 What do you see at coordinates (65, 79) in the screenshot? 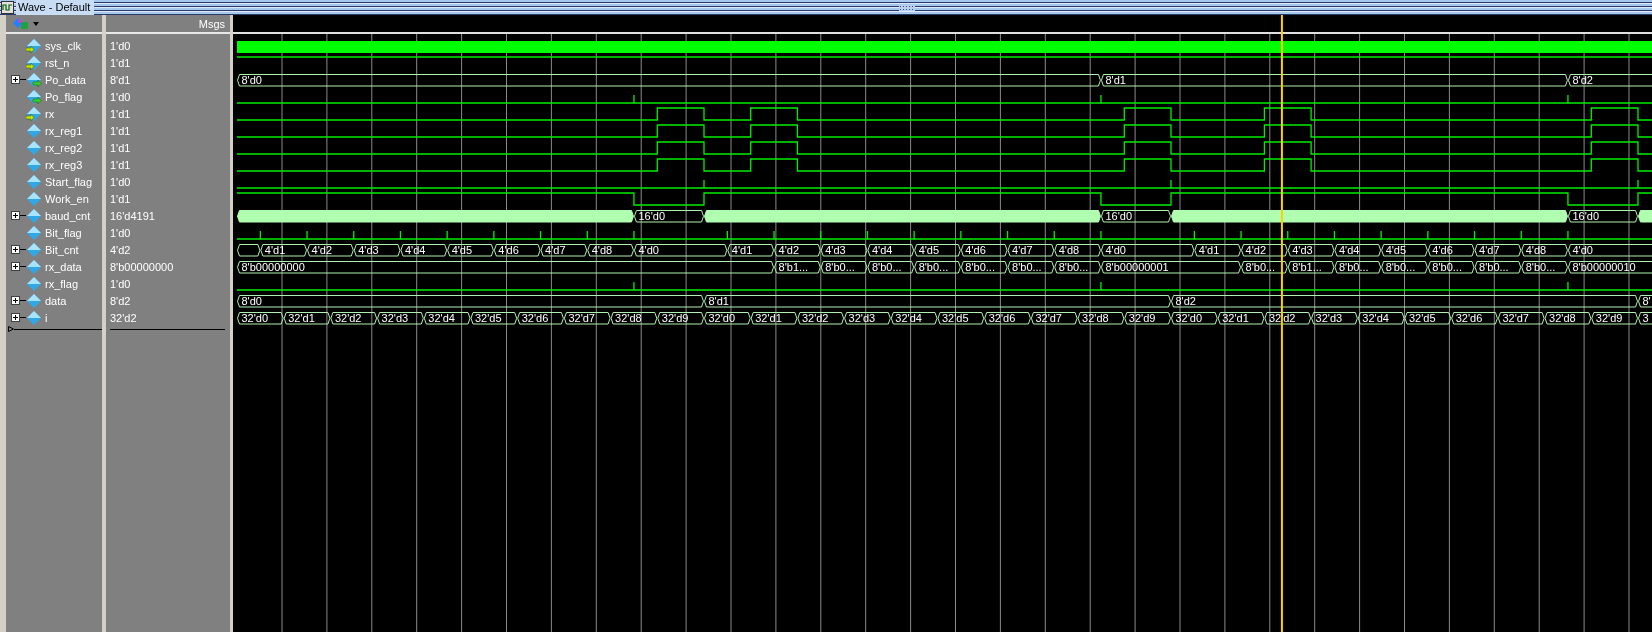
I see `signal-name: Po_data` at bounding box center [65, 79].